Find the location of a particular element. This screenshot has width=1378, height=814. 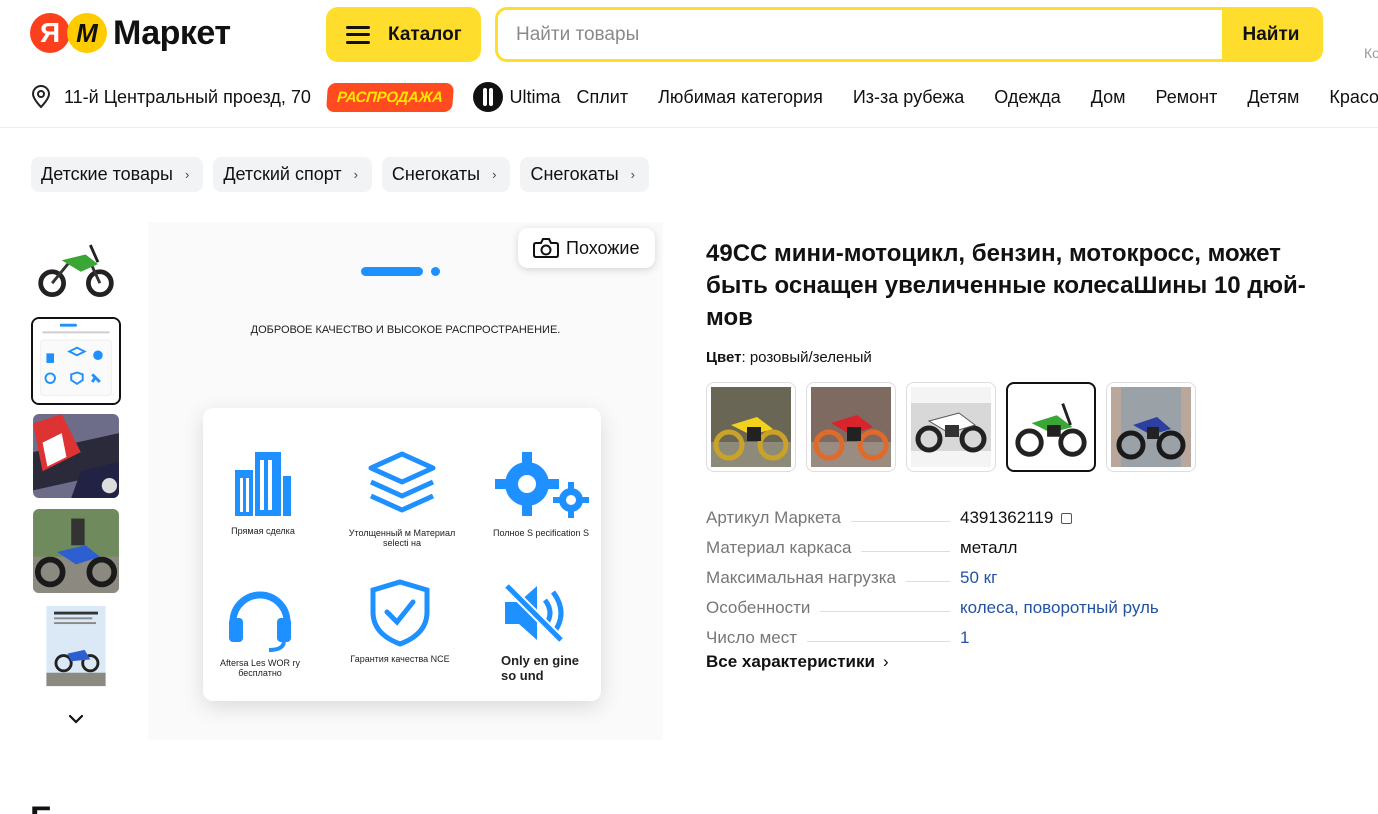

feature-item: Aftersa Les WOR ry бесплатно is located at coordinates (260, 628).